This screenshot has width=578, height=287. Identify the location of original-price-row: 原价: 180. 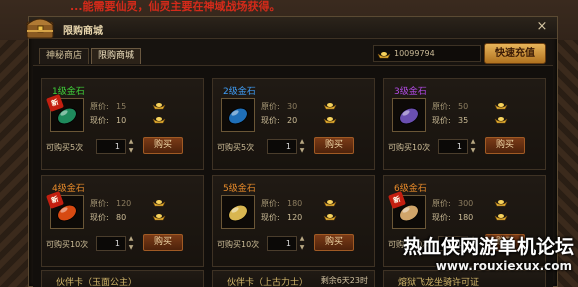
(299, 203).